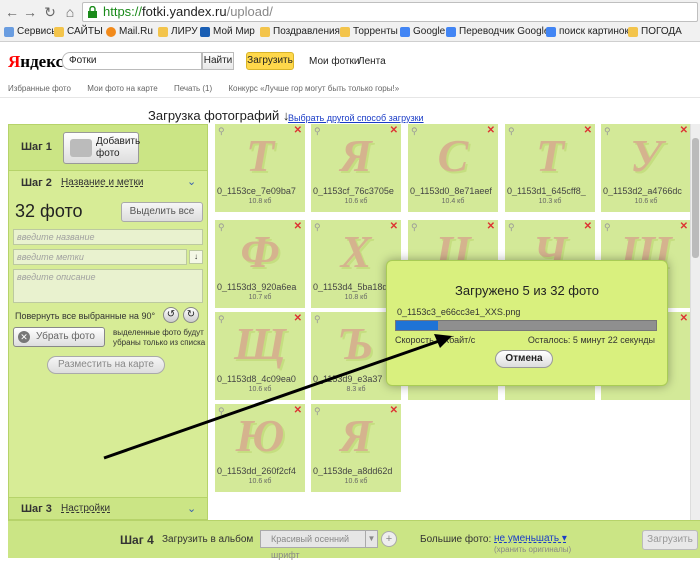  Describe the element at coordinates (132, 61) in the screenshot. I see `search-input: Фотки` at that location.